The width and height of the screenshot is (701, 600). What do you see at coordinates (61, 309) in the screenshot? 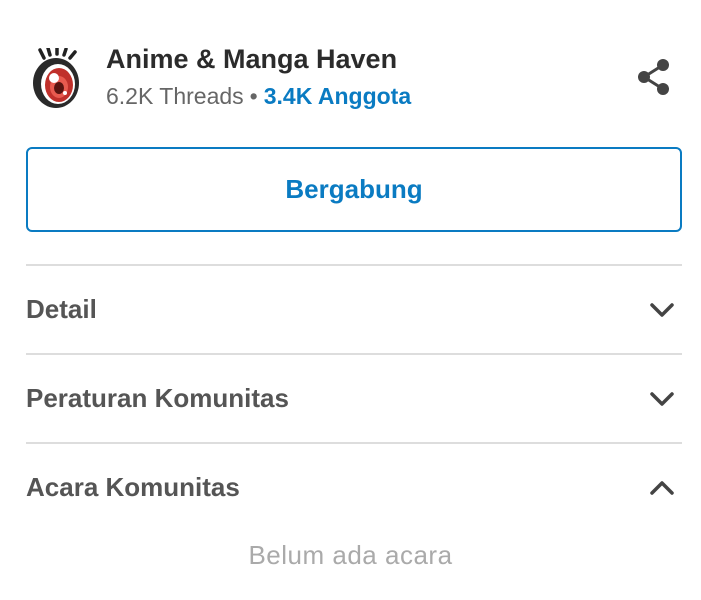
I see `section-detail-label: Detail` at bounding box center [61, 309].